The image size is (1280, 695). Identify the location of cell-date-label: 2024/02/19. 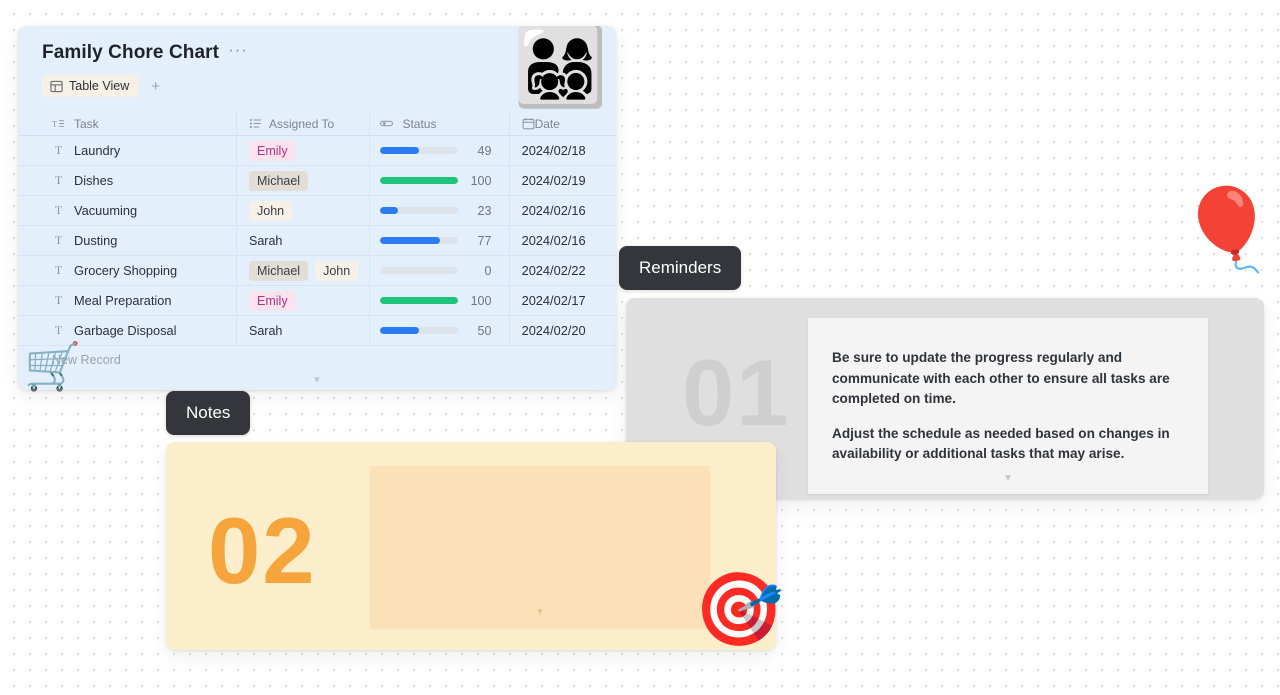
(553, 180).